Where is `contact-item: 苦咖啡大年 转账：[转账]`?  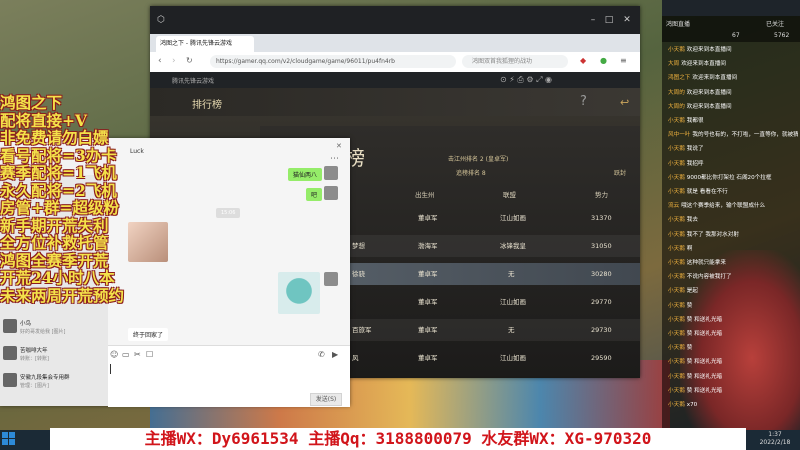 contact-item: 苦咖啡大年 转账：[转账] is located at coordinates (54, 354).